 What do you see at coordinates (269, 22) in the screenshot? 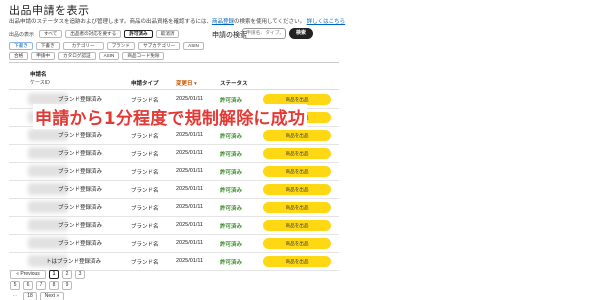
I see `description-tail: の検索を使用してください。` at bounding box center [269, 22].